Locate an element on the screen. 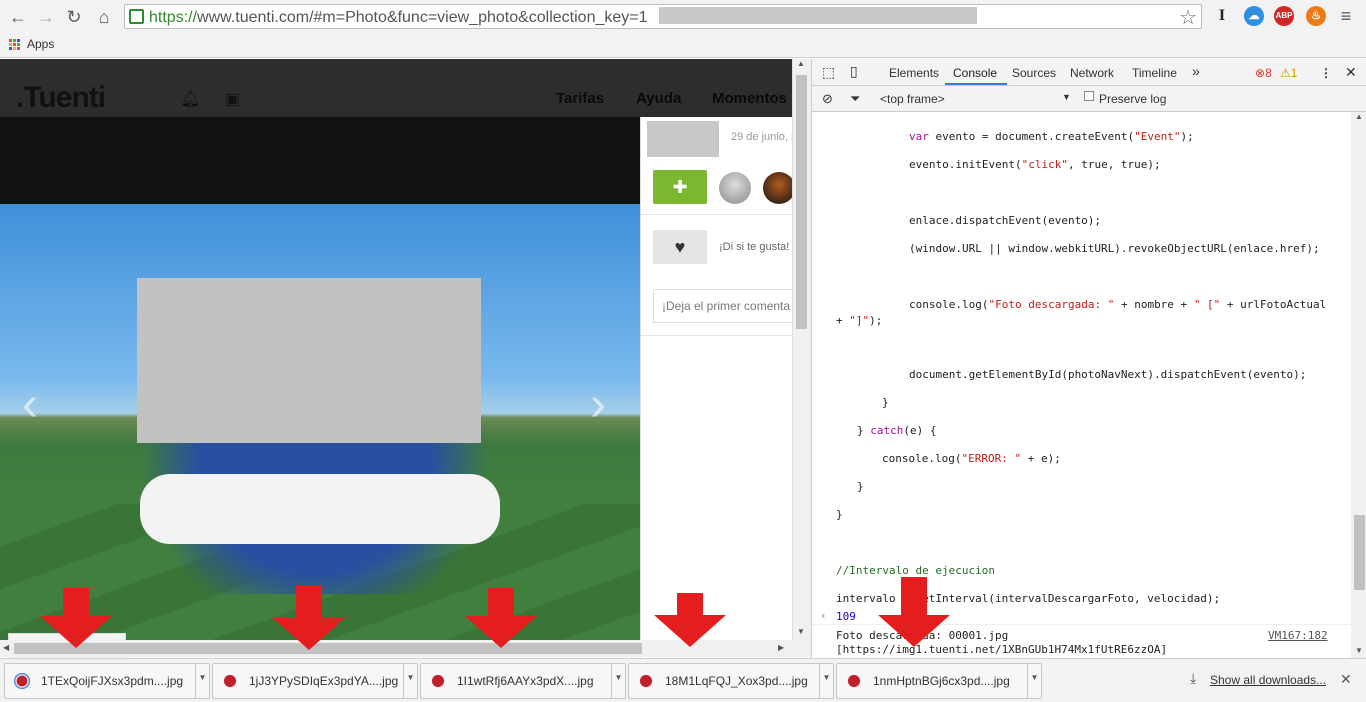  page-vertical-scrollbar: ▲ ▼ is located at coordinates (801, 349).